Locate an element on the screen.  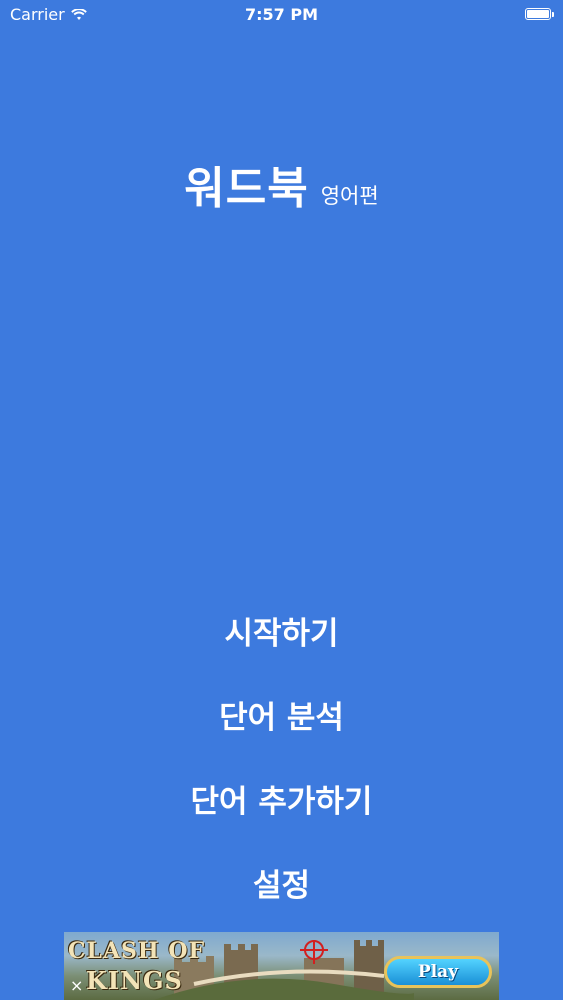
settings-button: 설정 is located at coordinates (281, 882).